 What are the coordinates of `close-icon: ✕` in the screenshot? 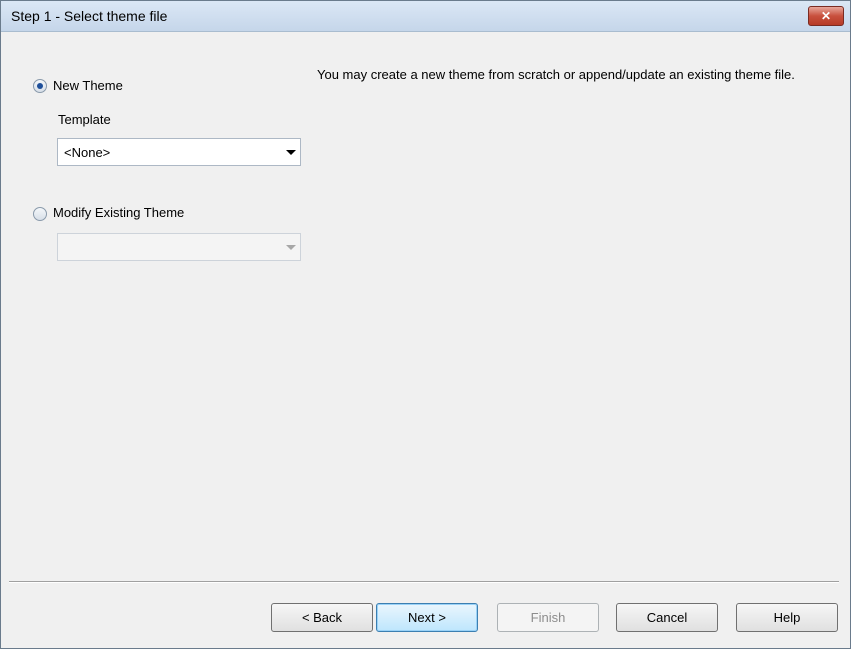 It's located at (826, 16).